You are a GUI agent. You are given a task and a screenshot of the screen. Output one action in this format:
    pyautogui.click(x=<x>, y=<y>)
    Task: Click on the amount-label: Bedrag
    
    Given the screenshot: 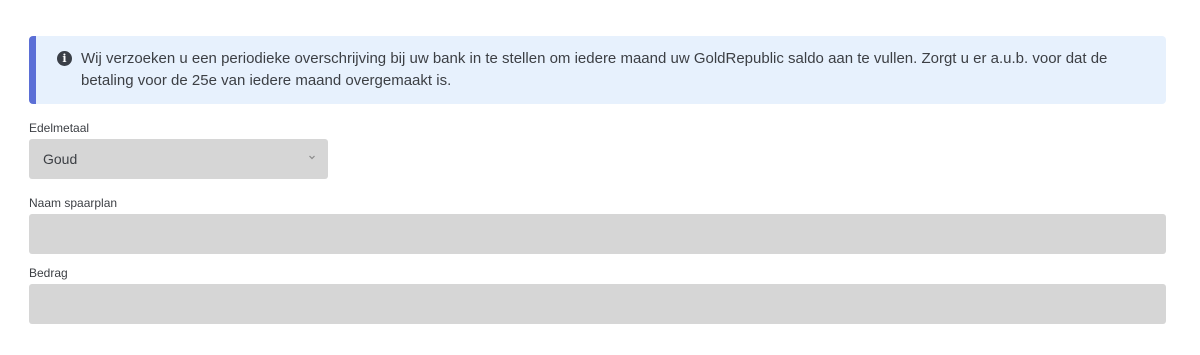 What is the action you would take?
    pyautogui.click(x=48, y=273)
    